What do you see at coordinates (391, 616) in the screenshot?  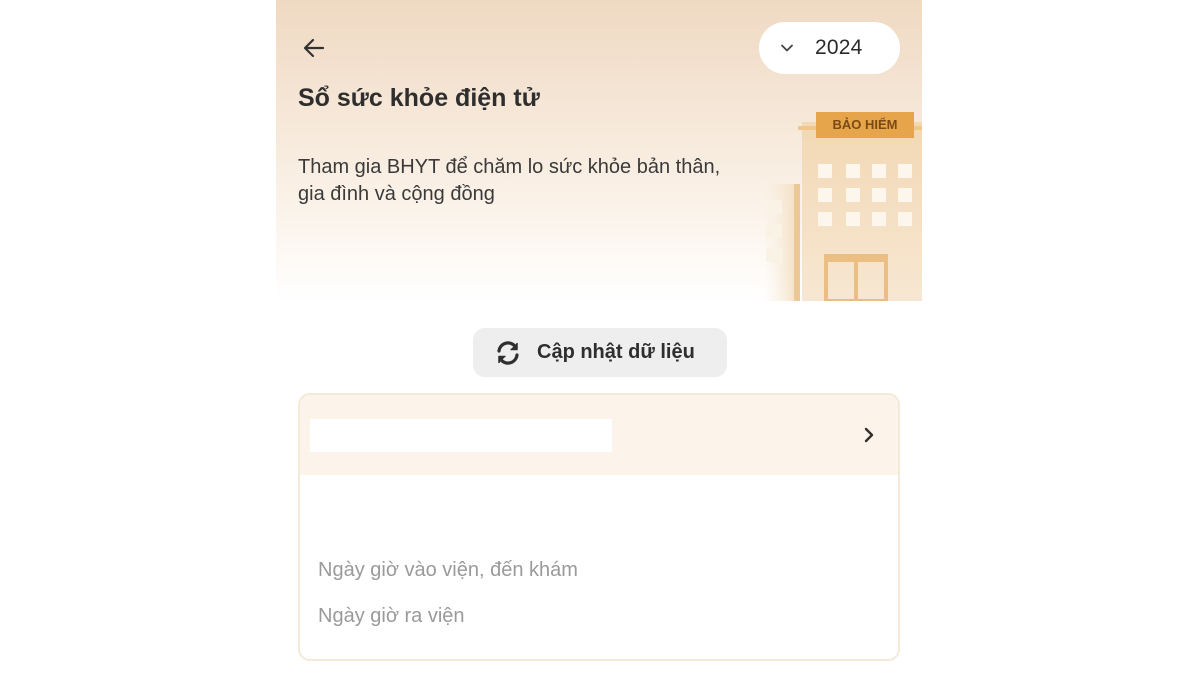 I see `discharge-datetime-label: Ngày giờ ra viện` at bounding box center [391, 616].